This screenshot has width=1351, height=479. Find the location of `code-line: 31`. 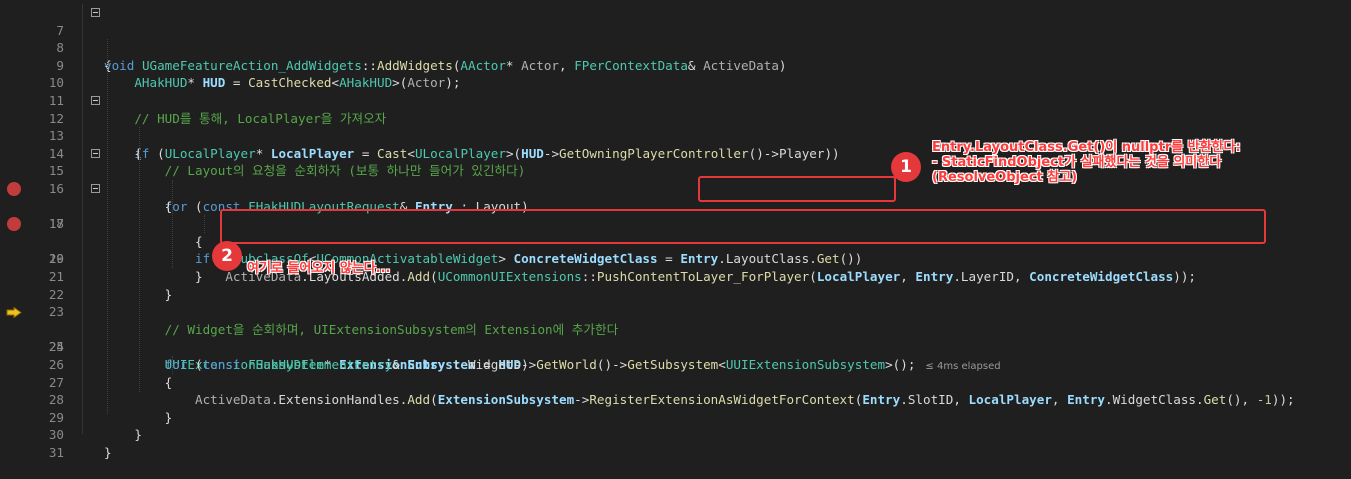

code-line: 31 is located at coordinates (675, 443).